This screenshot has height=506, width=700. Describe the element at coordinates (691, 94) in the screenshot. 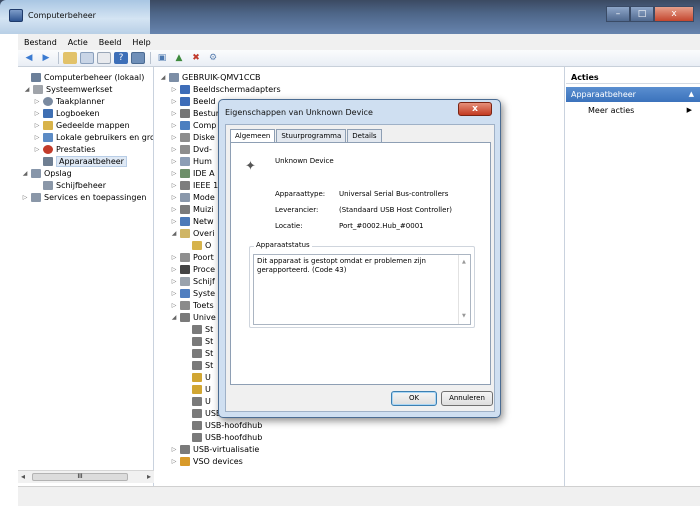

I see `collapse-arrow-icon: ▲` at that location.